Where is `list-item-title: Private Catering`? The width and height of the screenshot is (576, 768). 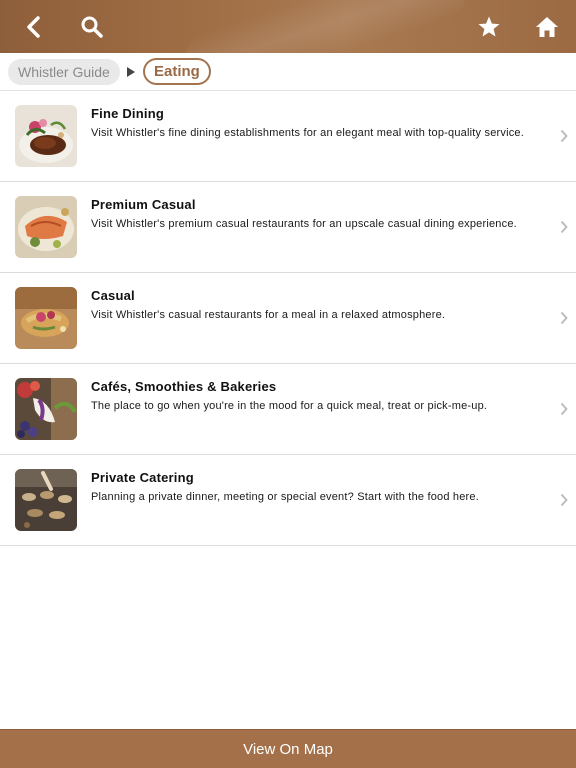 list-item-title: Private Catering is located at coordinates (142, 477).